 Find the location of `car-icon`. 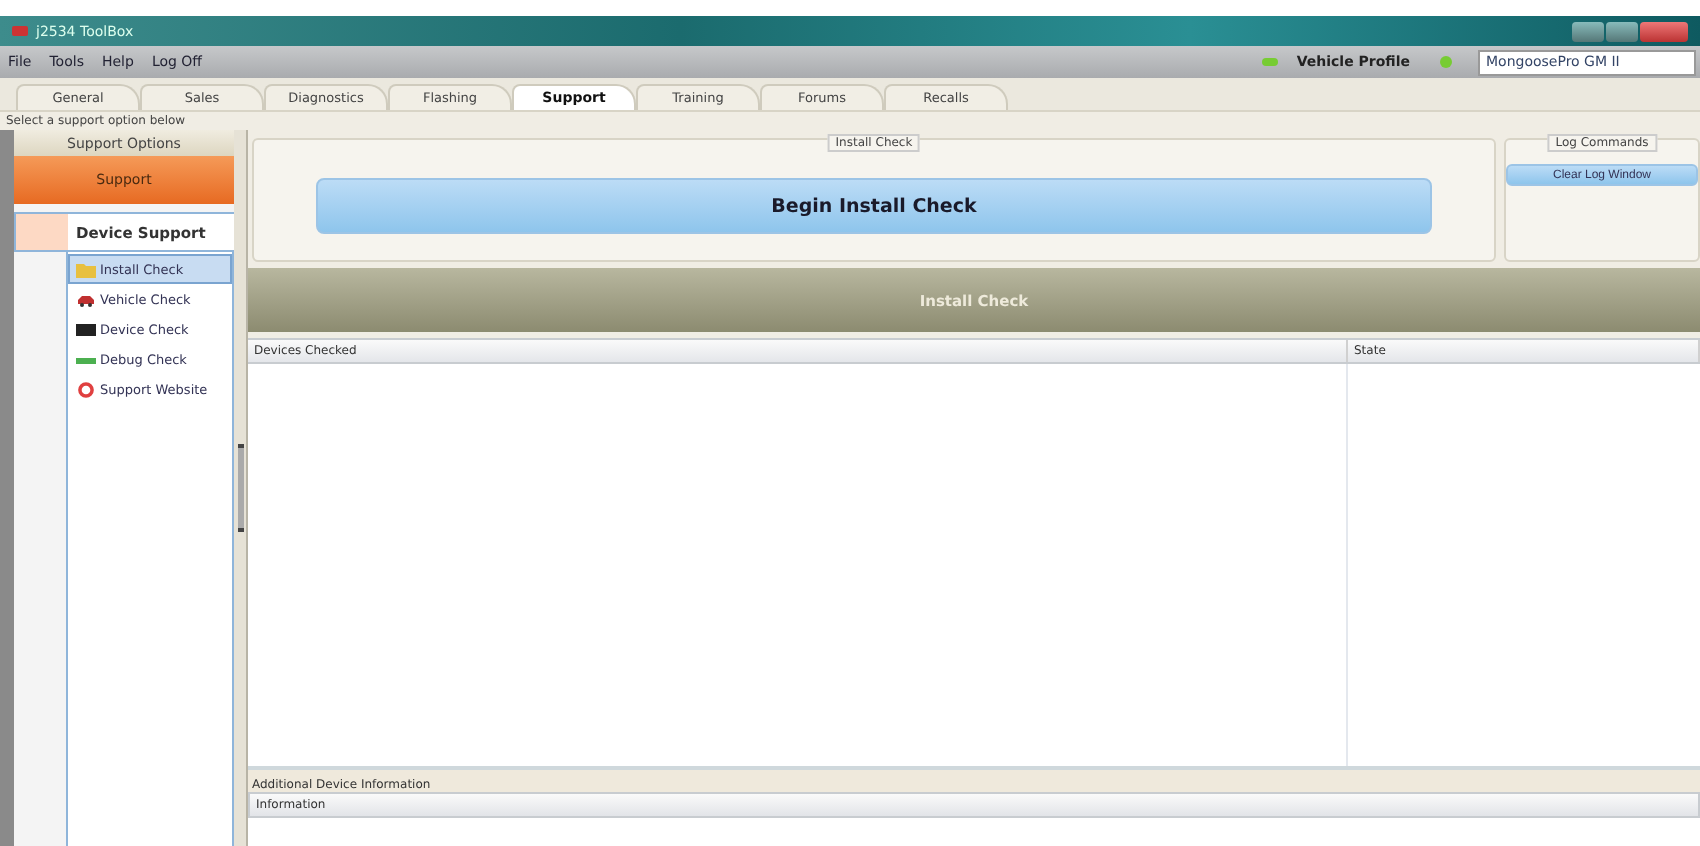

car-icon is located at coordinates (86, 299).